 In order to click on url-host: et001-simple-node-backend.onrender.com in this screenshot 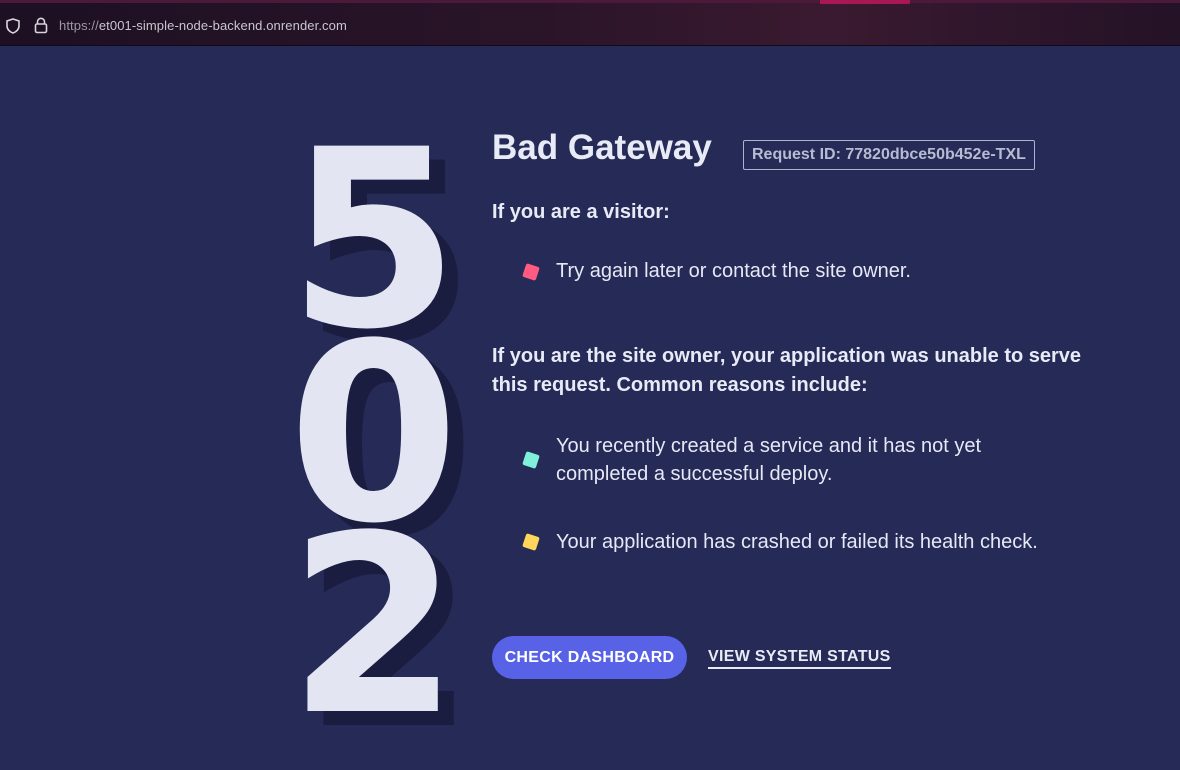, I will do `click(222, 25)`.